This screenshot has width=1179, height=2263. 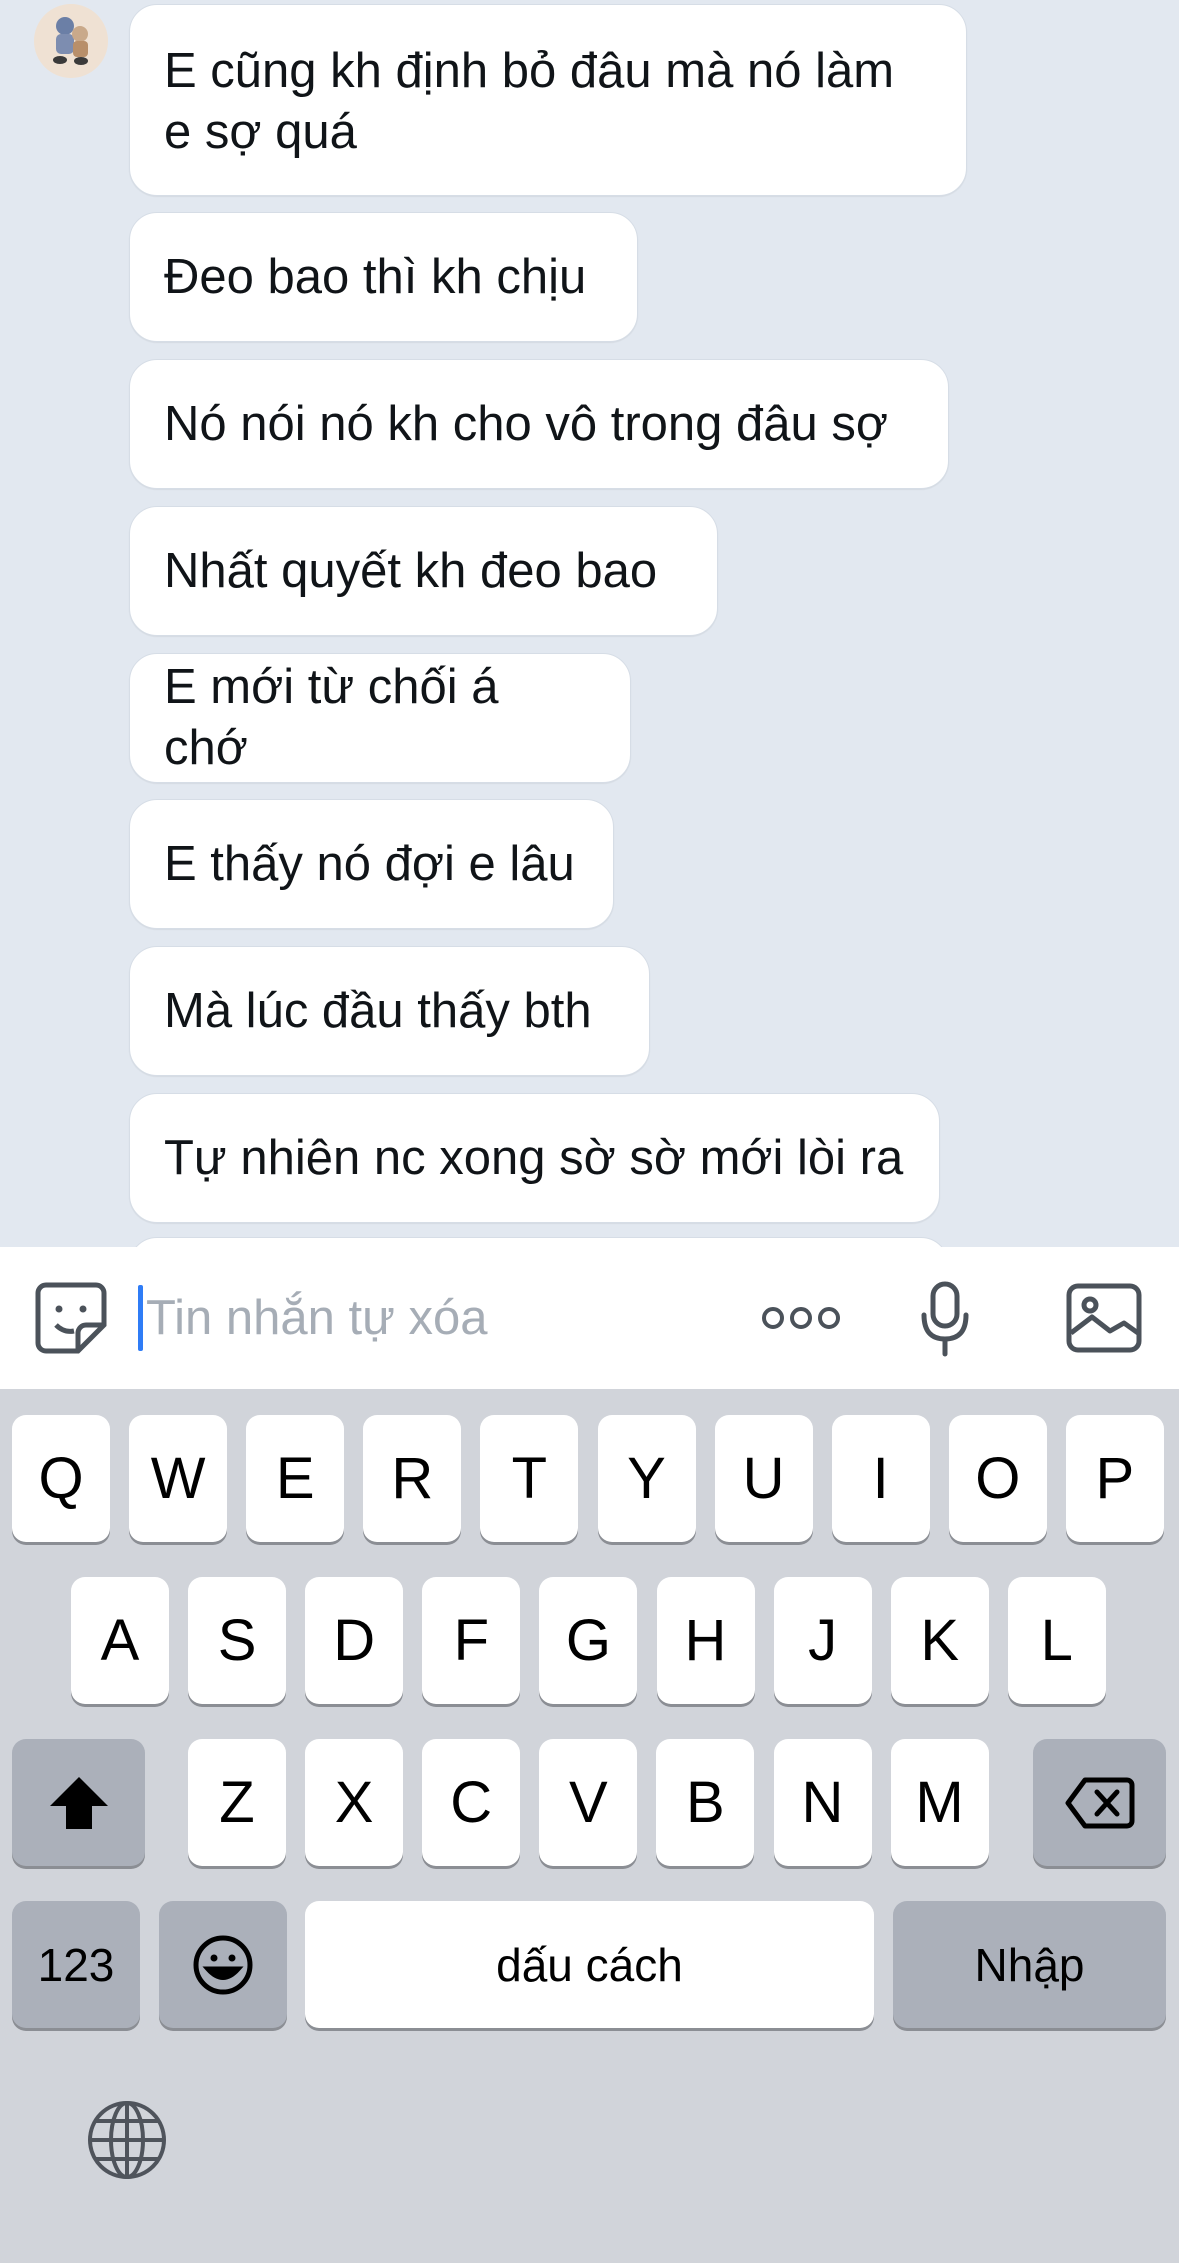 What do you see at coordinates (945, 1321) in the screenshot?
I see `microphone-icon` at bounding box center [945, 1321].